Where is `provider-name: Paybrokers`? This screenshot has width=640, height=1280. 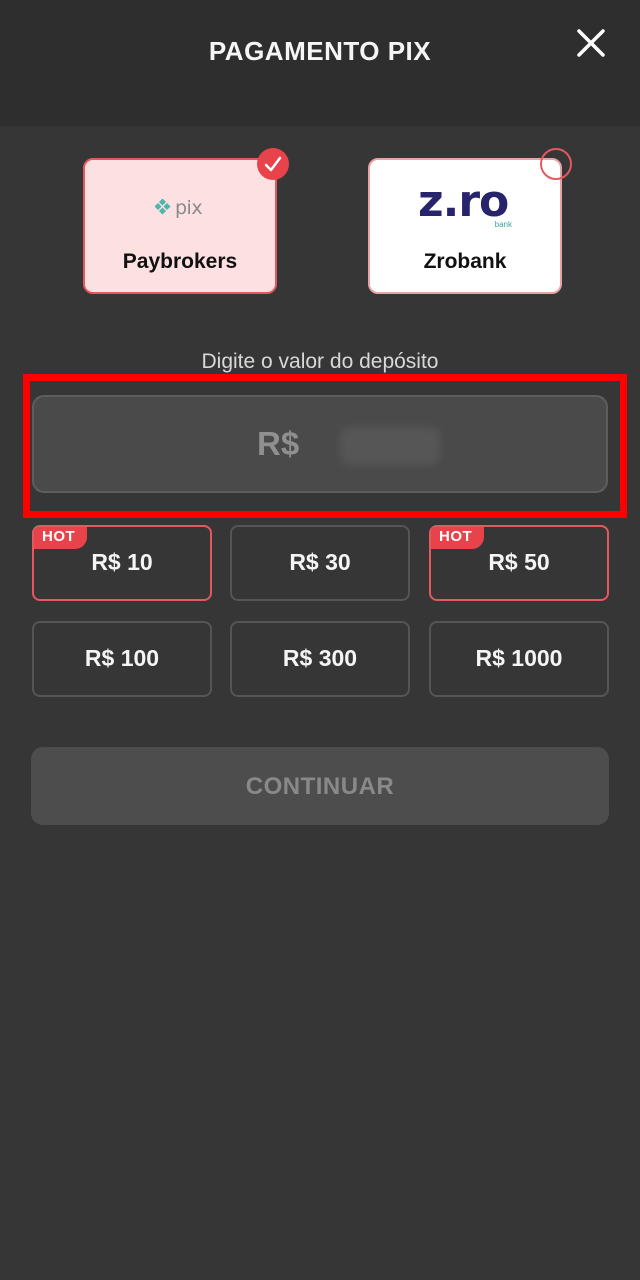 provider-name: Paybrokers is located at coordinates (180, 261).